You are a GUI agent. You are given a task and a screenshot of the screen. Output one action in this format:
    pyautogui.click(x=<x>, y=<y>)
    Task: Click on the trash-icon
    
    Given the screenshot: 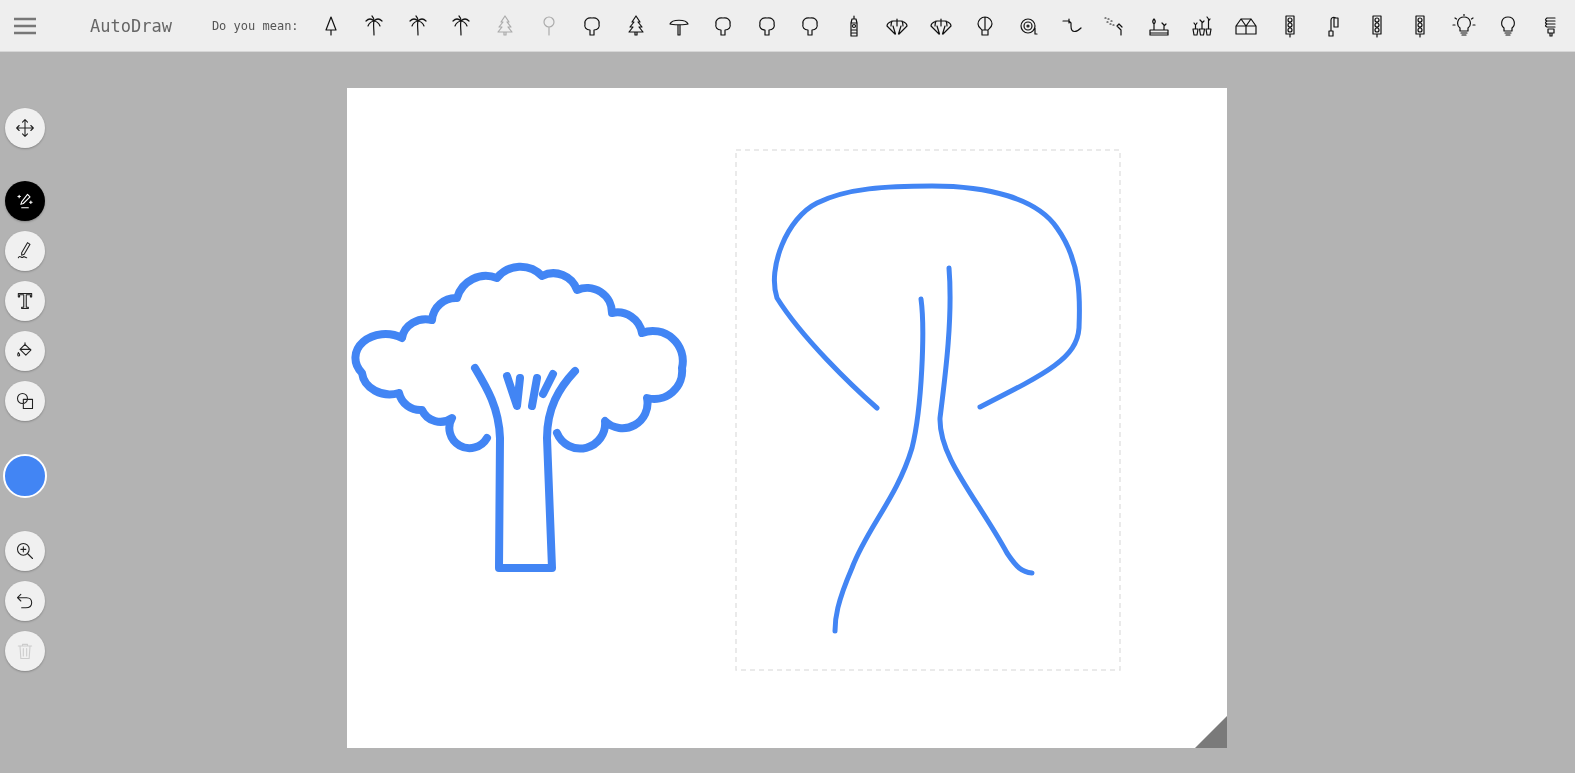 What is the action you would take?
    pyautogui.click(x=25, y=651)
    